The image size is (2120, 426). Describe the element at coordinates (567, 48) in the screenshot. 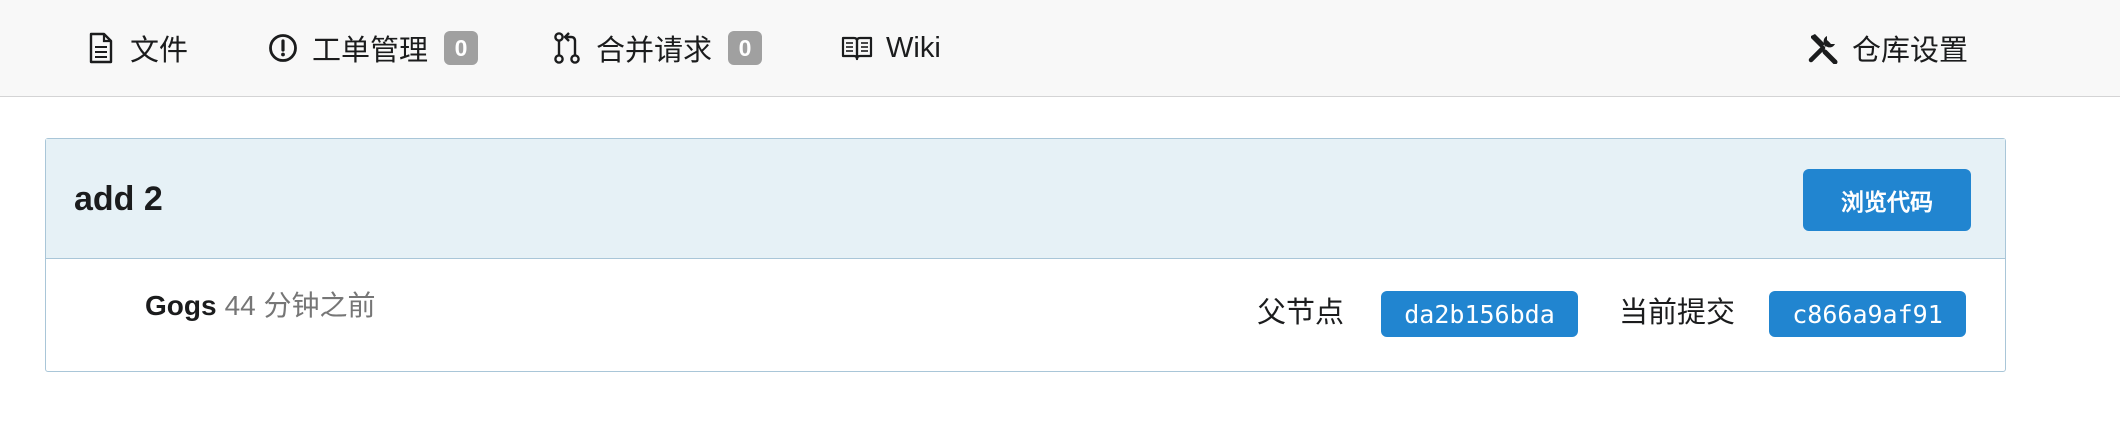

I see `git-pull-request-icon` at that location.